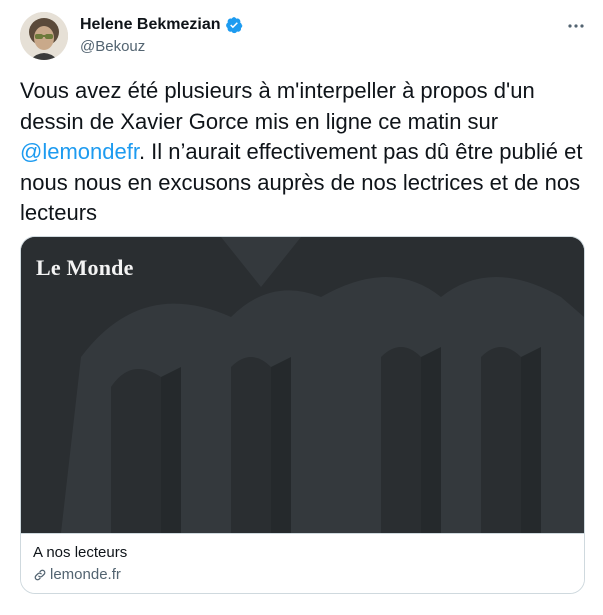  I want to click on card-title: A nos lecteurs, so click(80, 552).